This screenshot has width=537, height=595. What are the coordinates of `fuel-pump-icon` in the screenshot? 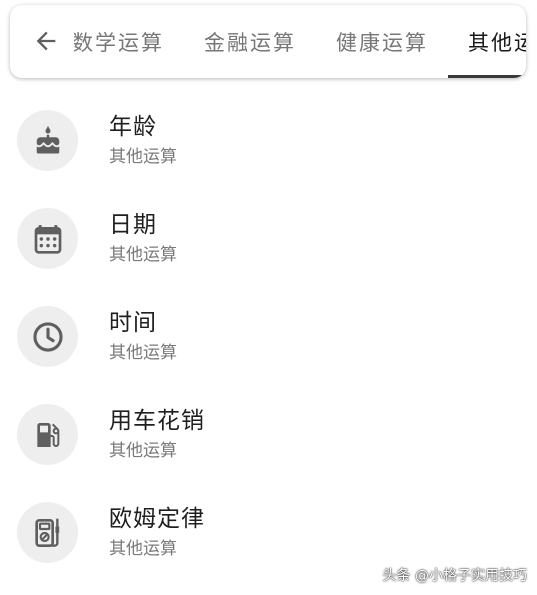 It's located at (47, 434).